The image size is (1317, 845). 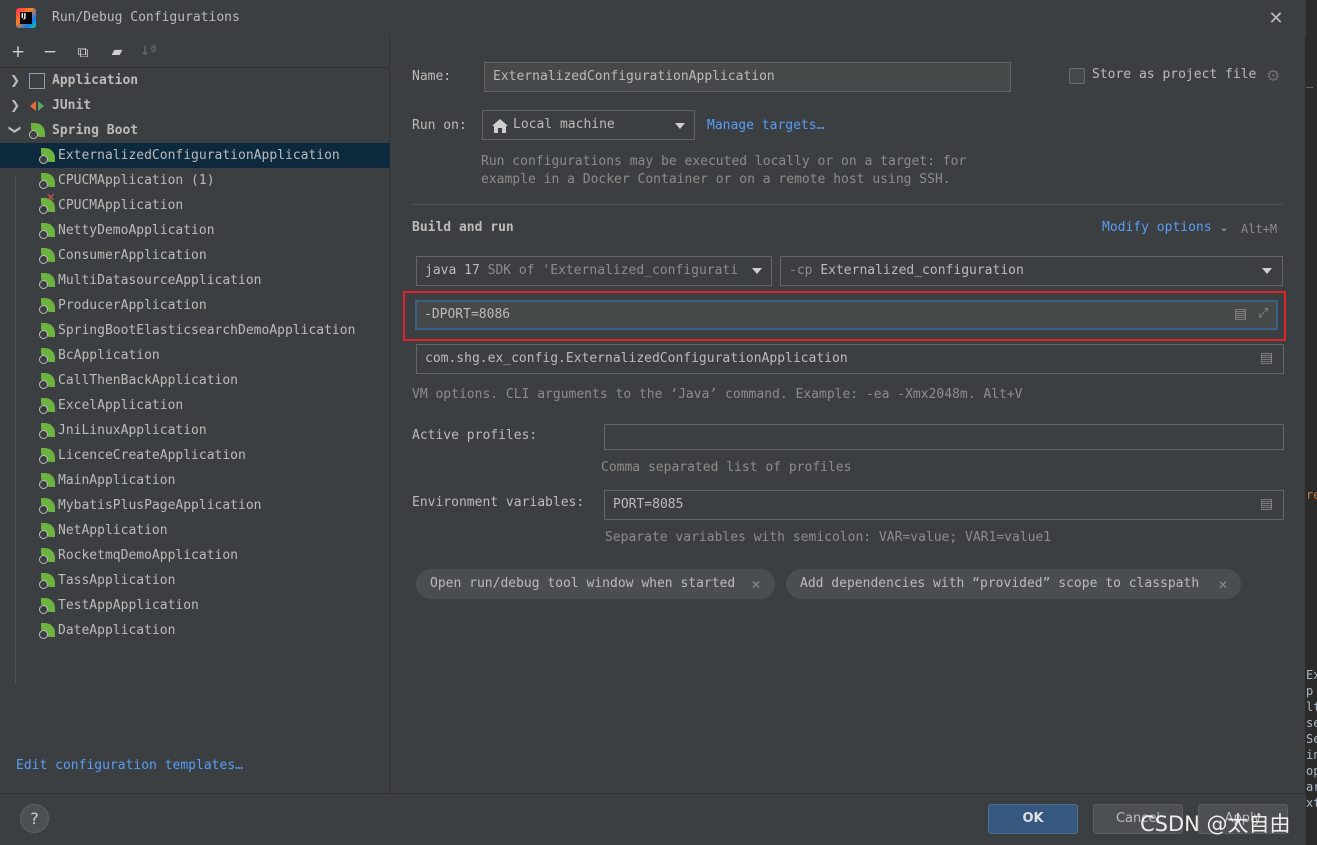 I want to click on vm-options-value: -DPORT=8086, so click(x=467, y=314).